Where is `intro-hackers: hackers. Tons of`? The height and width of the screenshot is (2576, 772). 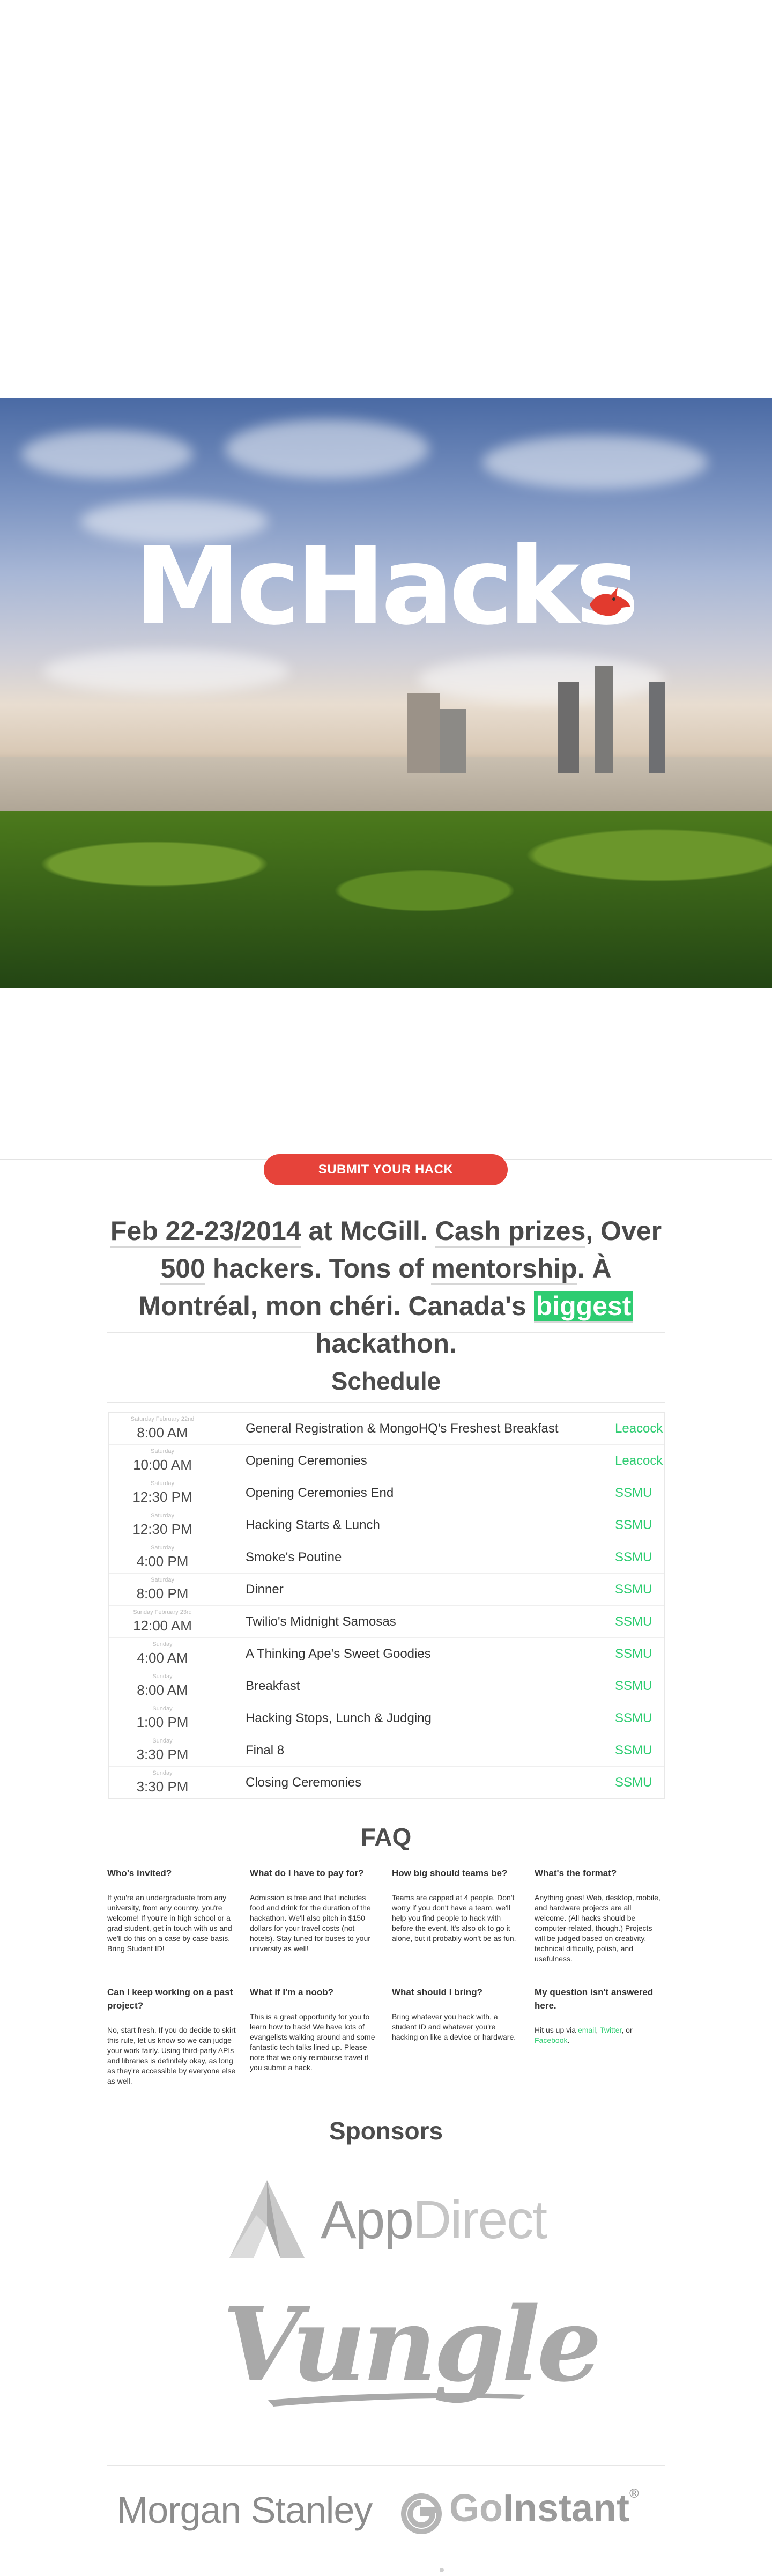 intro-hackers: hackers. Tons of is located at coordinates (318, 1268).